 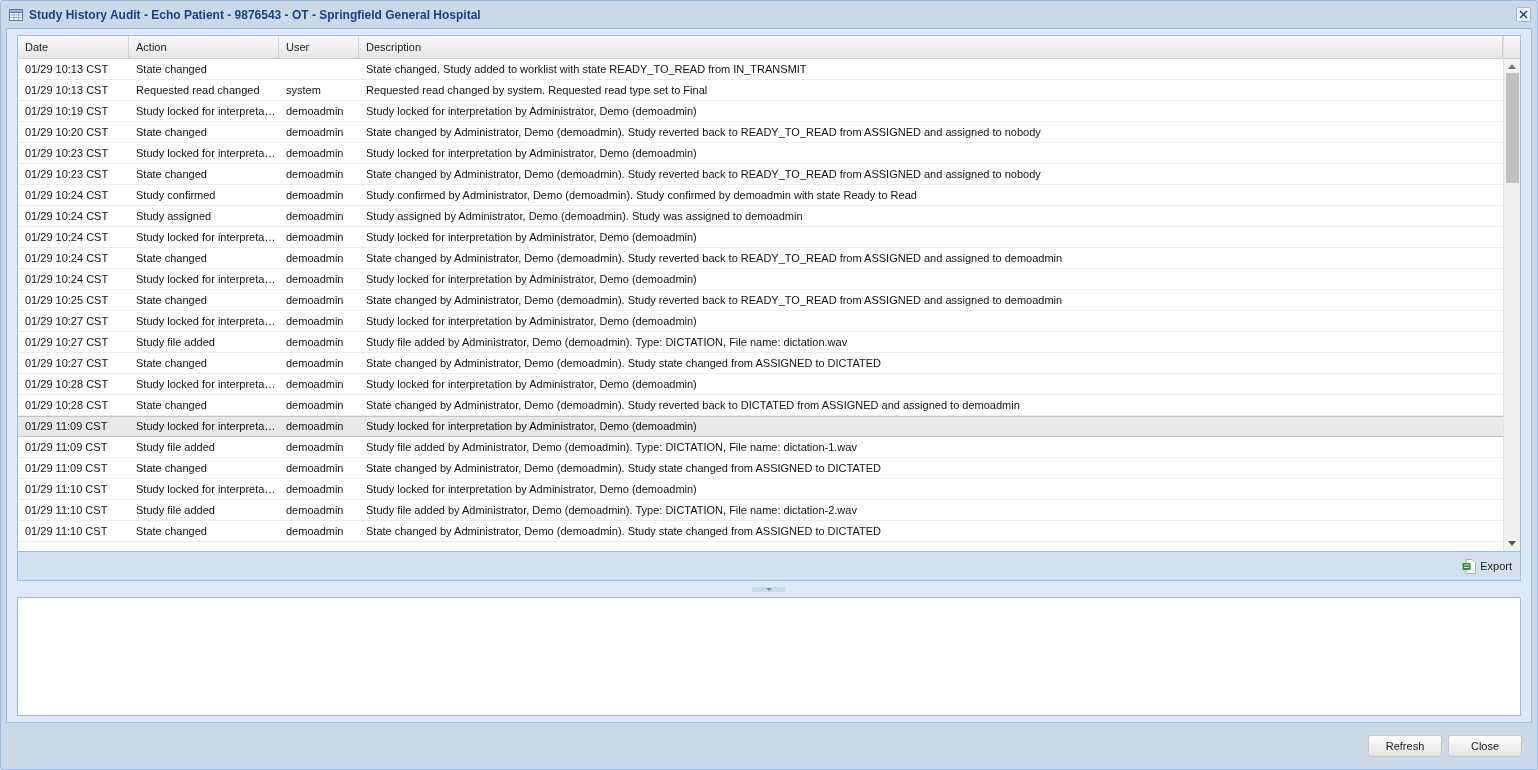 What do you see at coordinates (714, 258) in the screenshot?
I see `table-cell-text: State changed by Administrator, Demo (demoadmin). Study reverted back to READY_TO_READ from ASSIGNED and assigned to demoadmin` at bounding box center [714, 258].